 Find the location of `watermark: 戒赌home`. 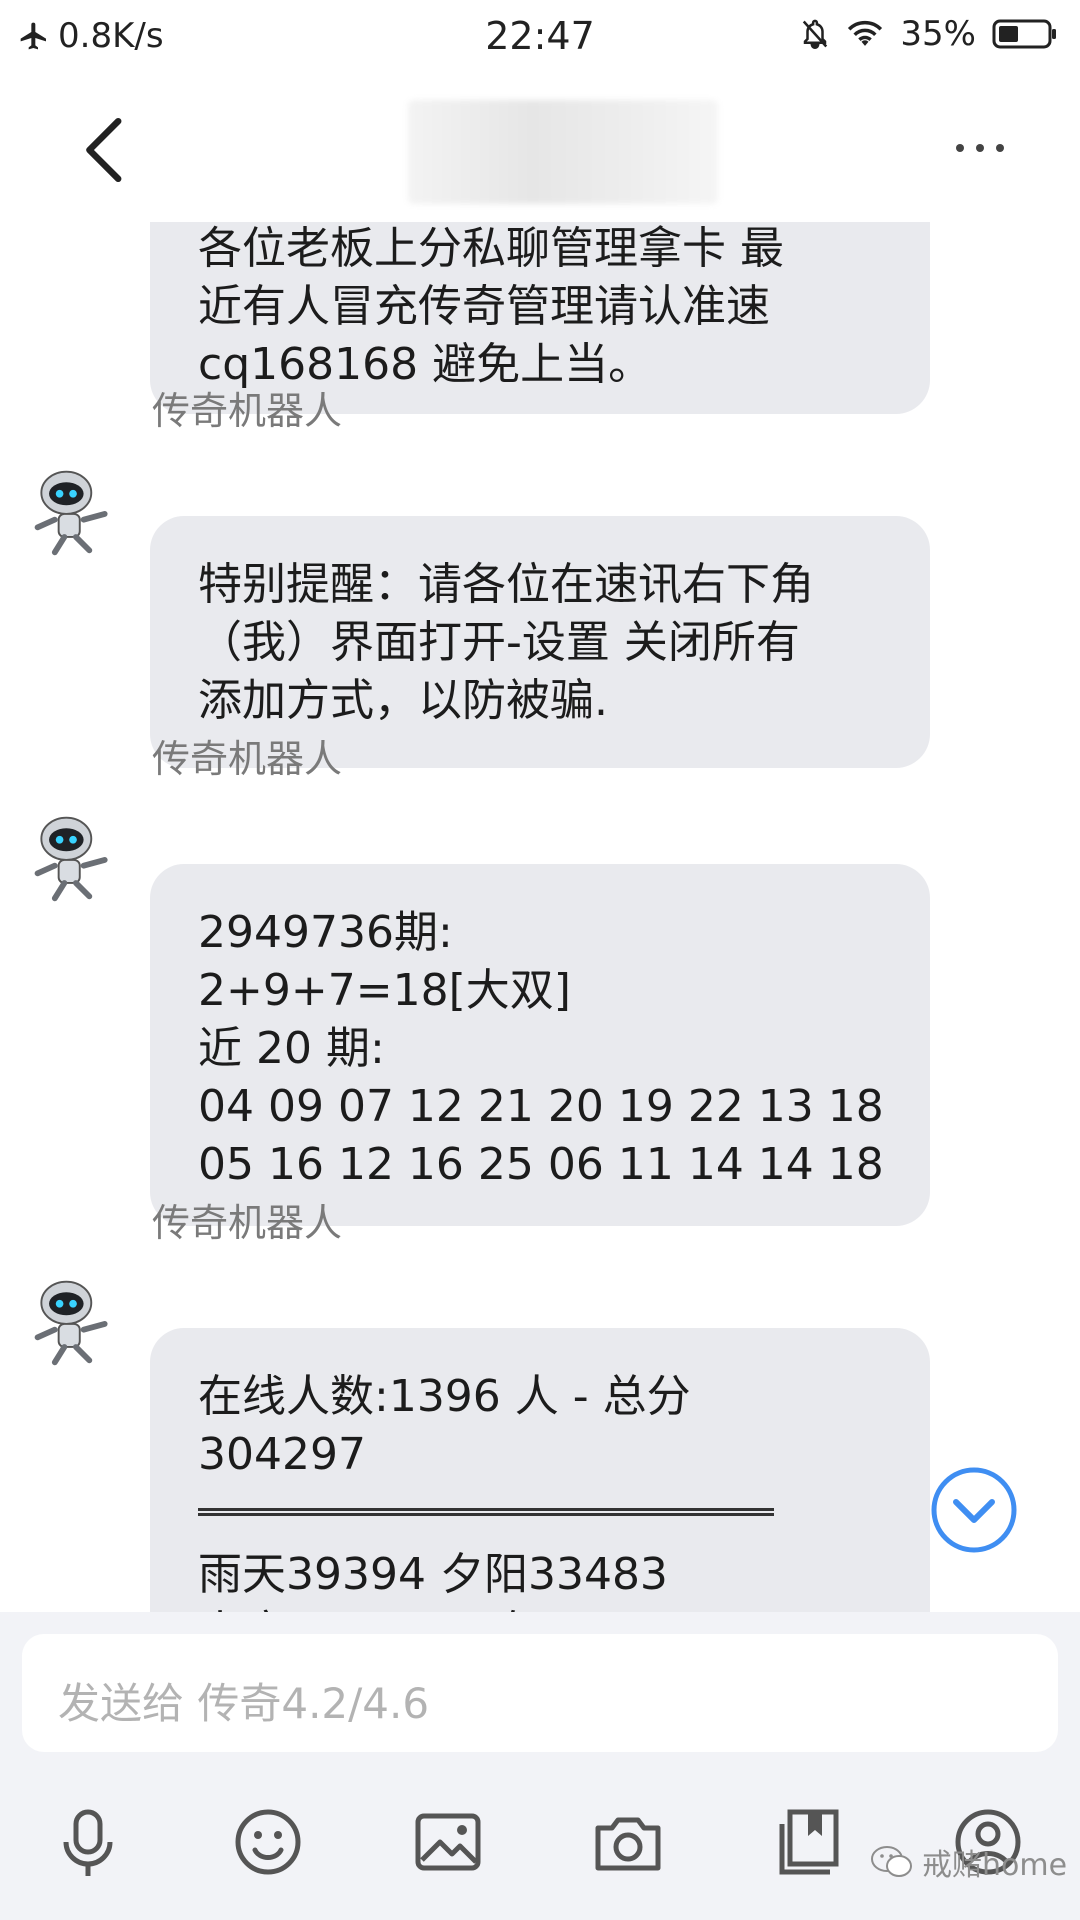

watermark: 戒赌home is located at coordinates (968, 1862).